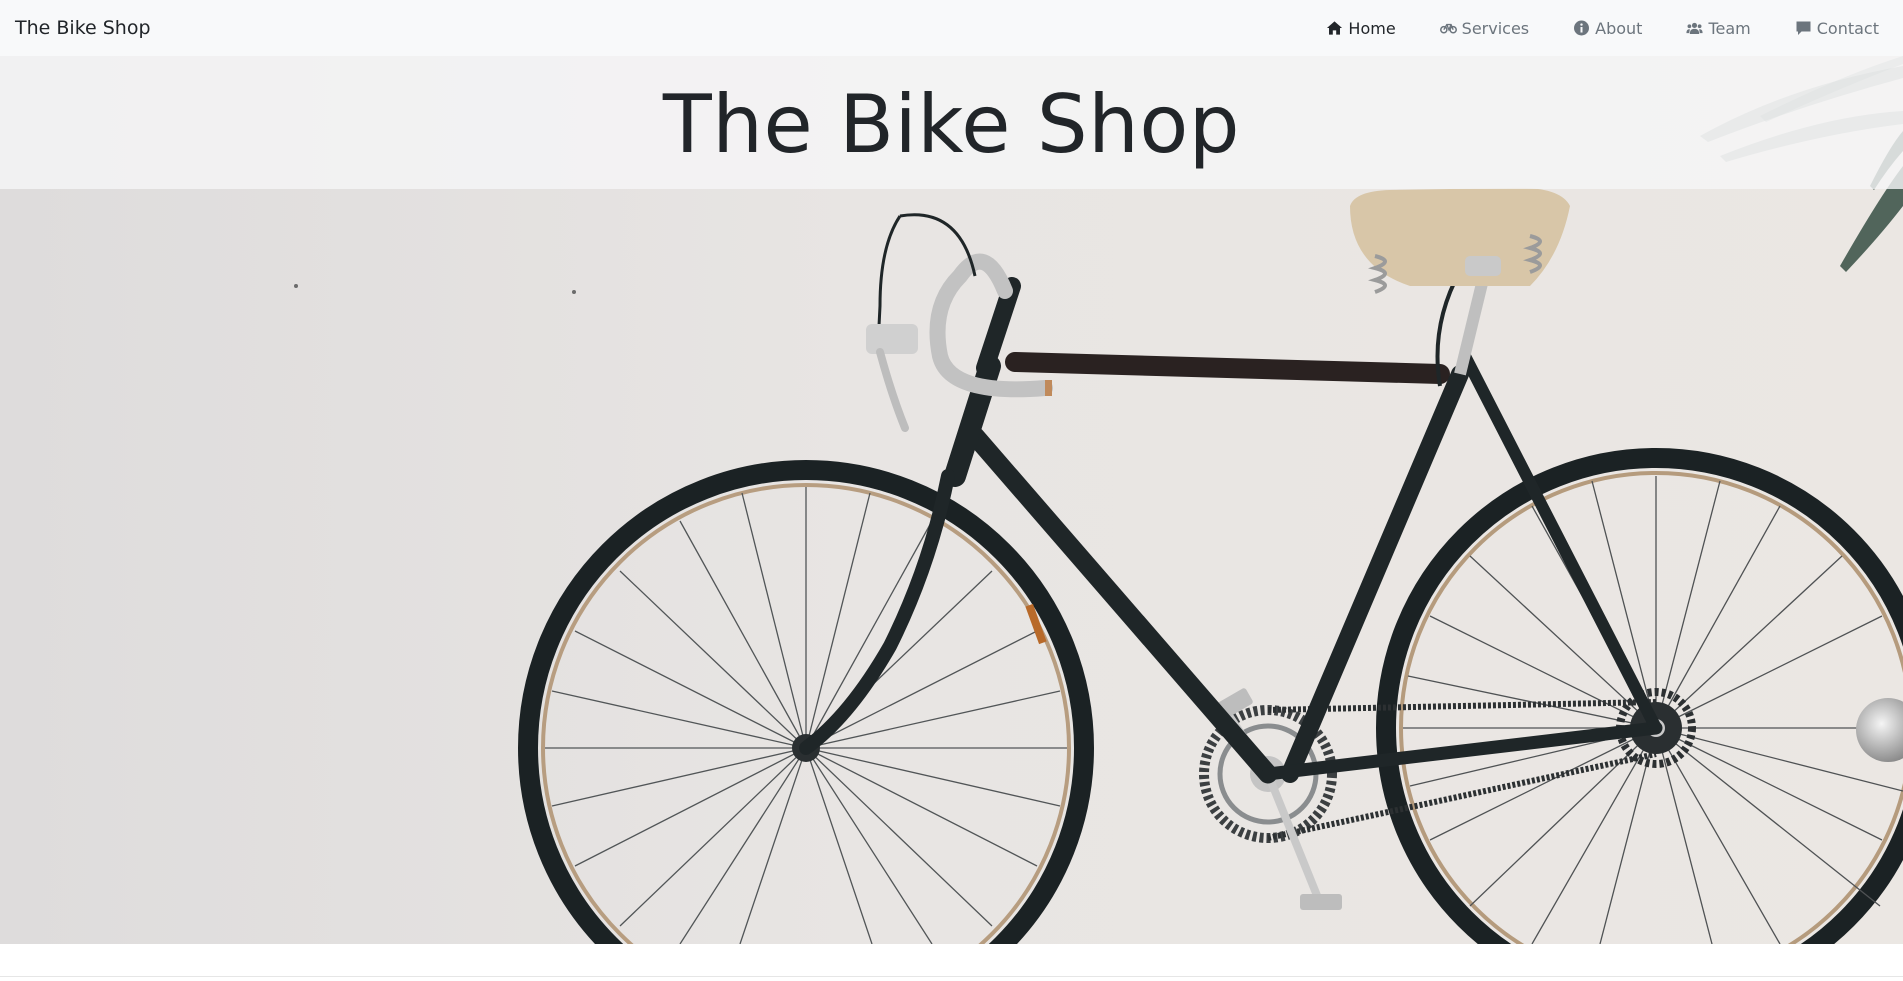 The image size is (1903, 981). What do you see at coordinates (1619, 28) in the screenshot?
I see `nav-item-label: About` at bounding box center [1619, 28].